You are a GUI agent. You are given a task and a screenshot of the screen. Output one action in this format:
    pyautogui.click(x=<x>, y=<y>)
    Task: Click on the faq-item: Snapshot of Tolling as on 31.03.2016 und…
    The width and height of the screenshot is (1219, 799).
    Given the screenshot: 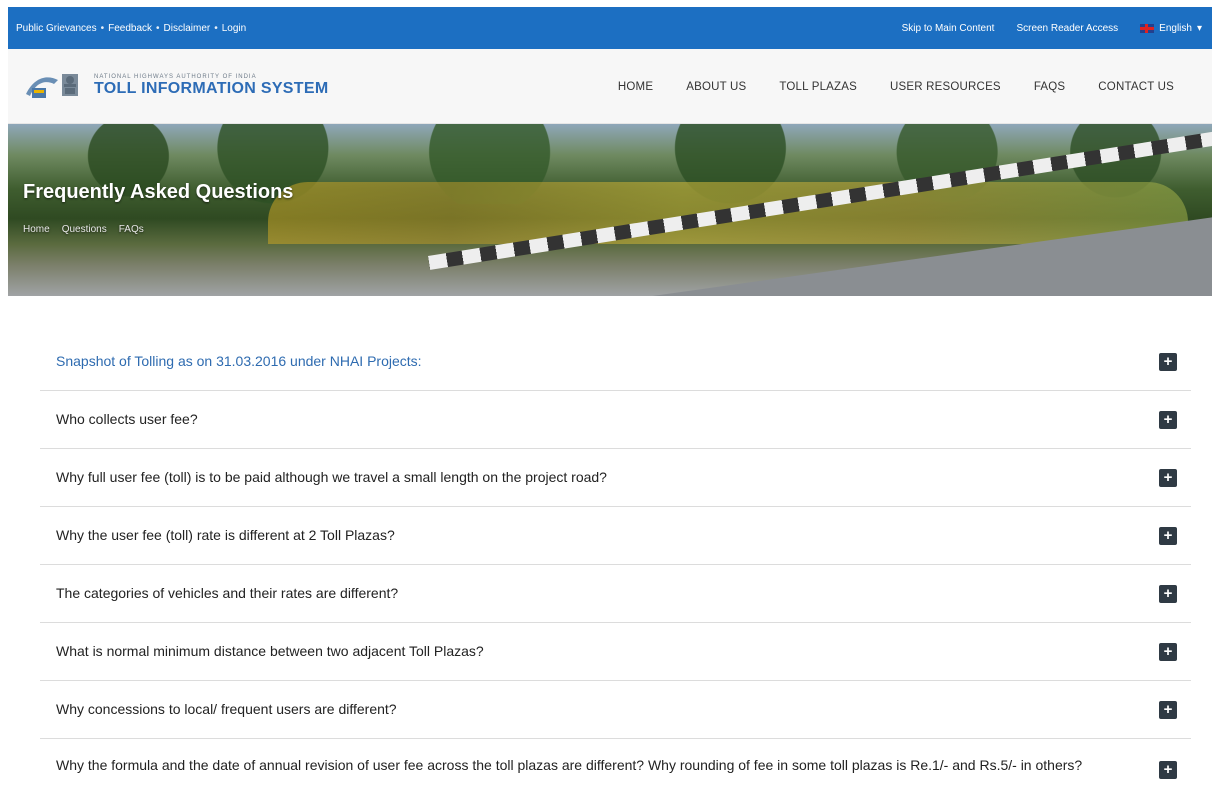 What is the action you would take?
    pyautogui.click(x=615, y=362)
    